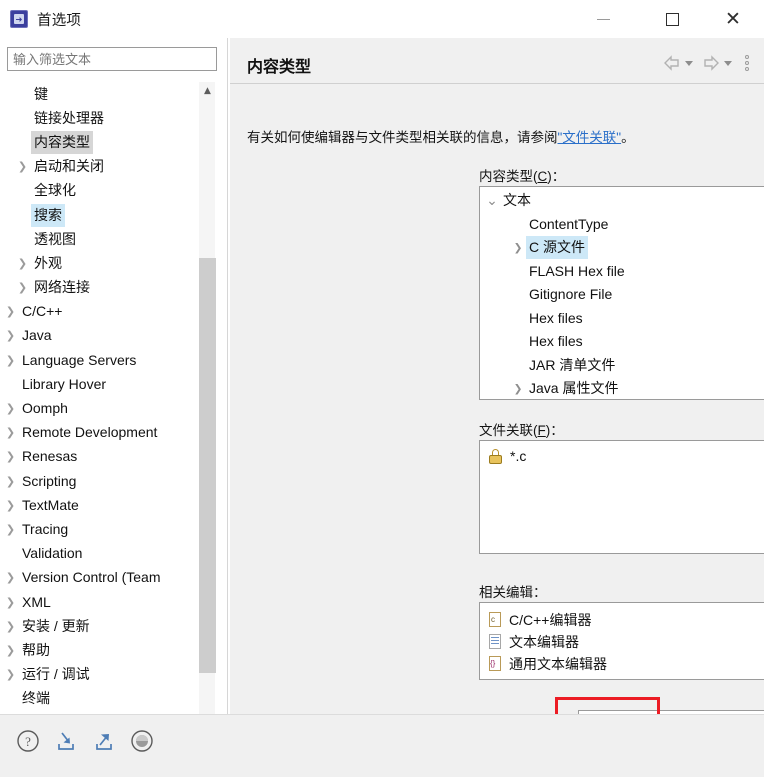  What do you see at coordinates (544, 642) in the screenshot?
I see `related-editor-label: 文本编辑器` at bounding box center [544, 642].